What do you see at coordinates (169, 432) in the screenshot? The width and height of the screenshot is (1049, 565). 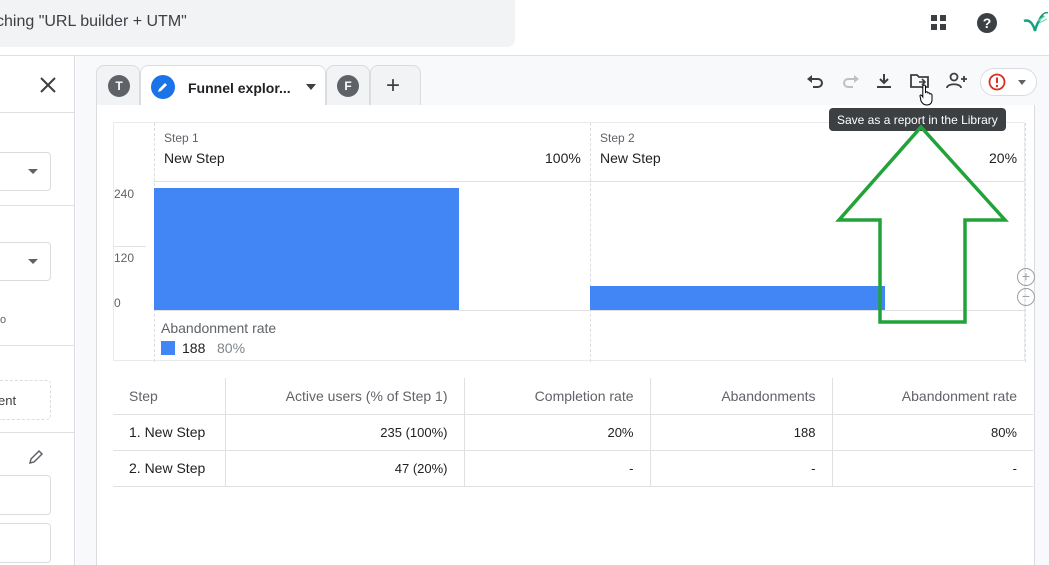 I see `table-cell: 1. New Step` at bounding box center [169, 432].